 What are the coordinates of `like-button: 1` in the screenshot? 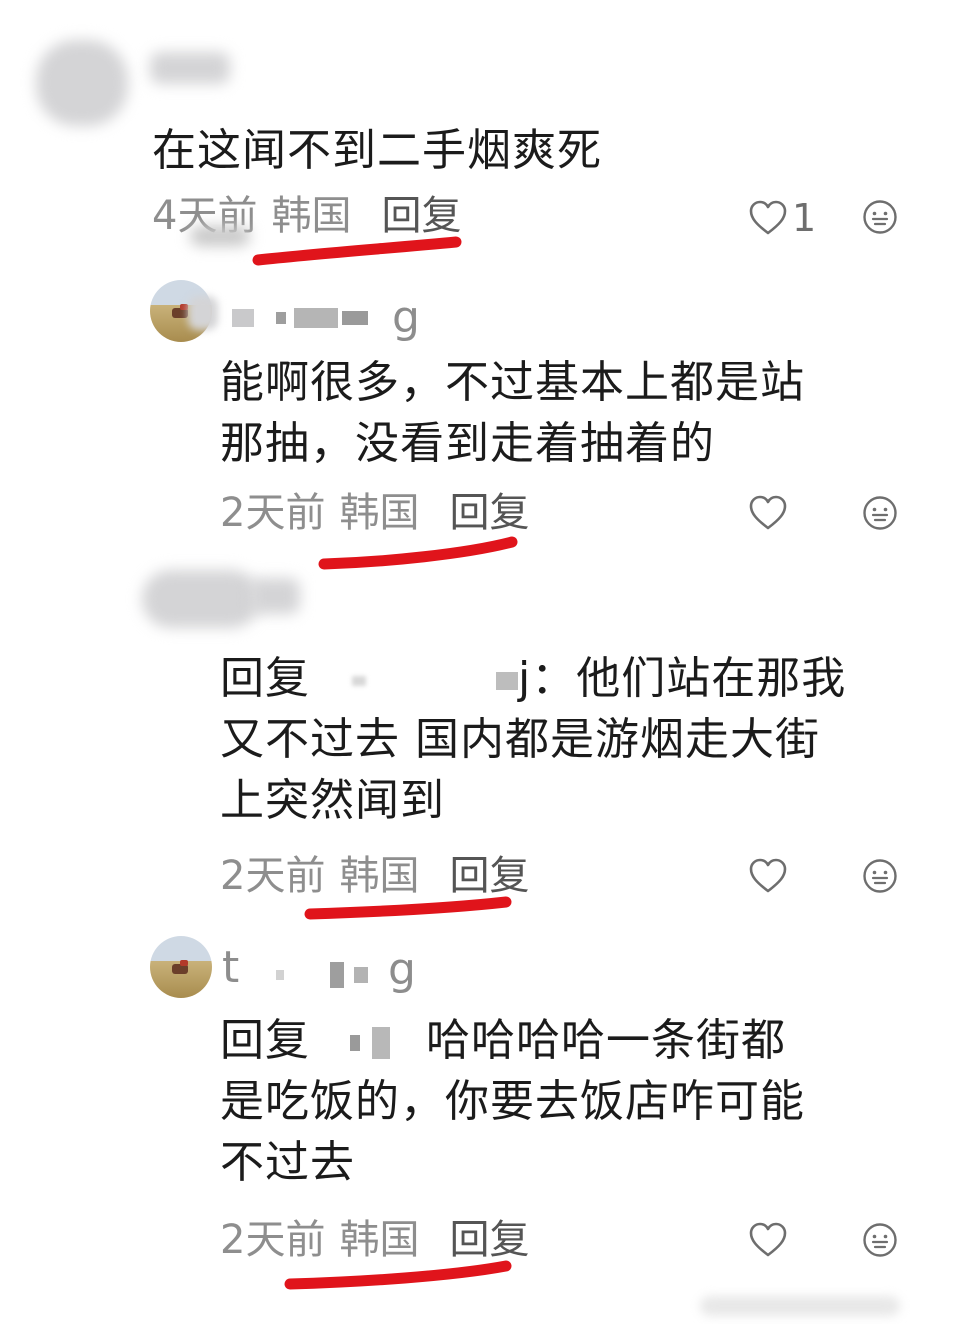 It's located at (782, 218).